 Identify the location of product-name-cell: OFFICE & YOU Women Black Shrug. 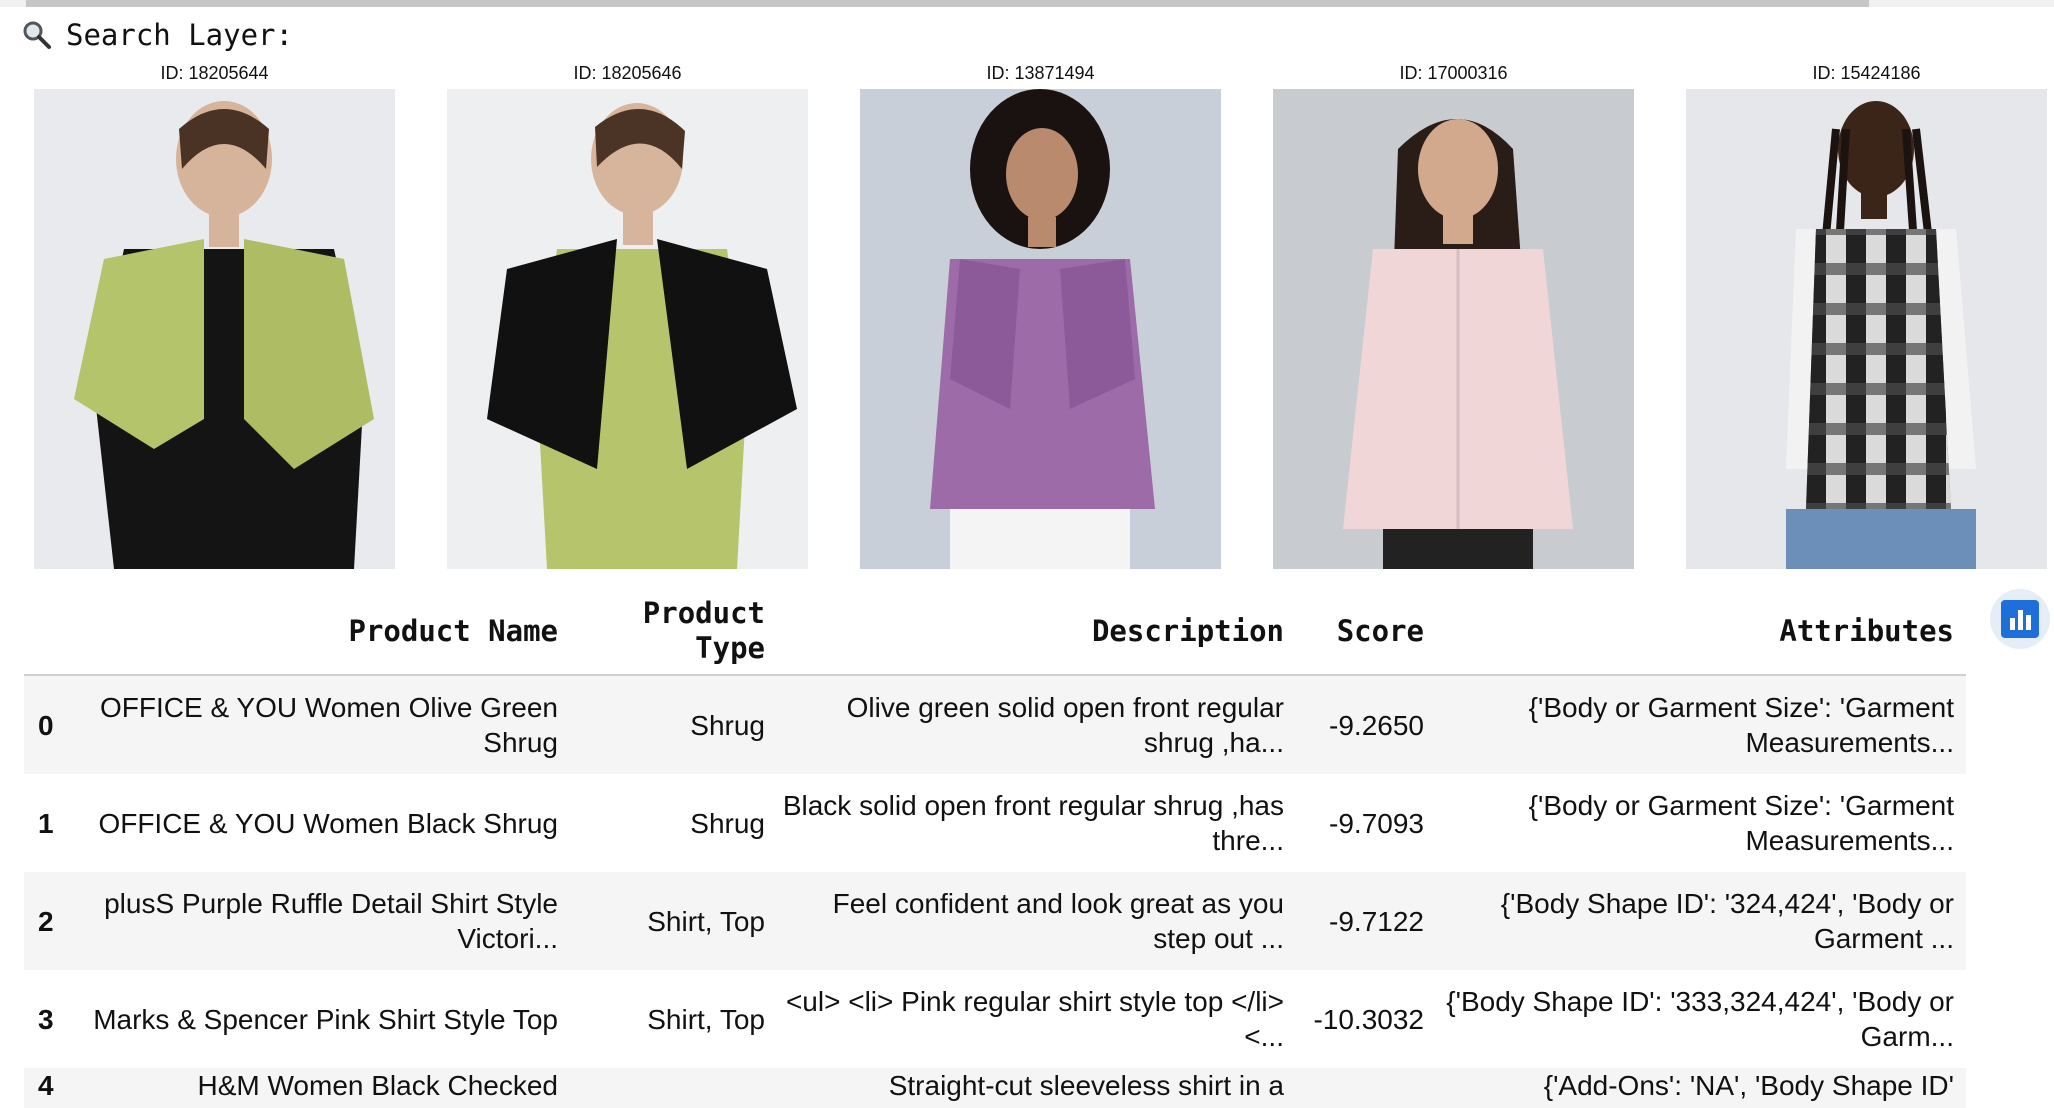
(328, 823).